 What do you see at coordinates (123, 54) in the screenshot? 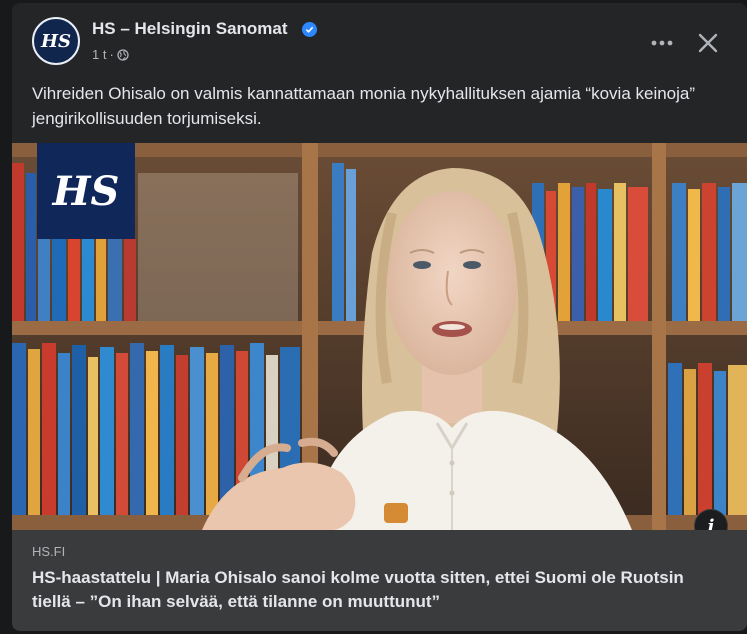
I see `globe-icon` at bounding box center [123, 54].